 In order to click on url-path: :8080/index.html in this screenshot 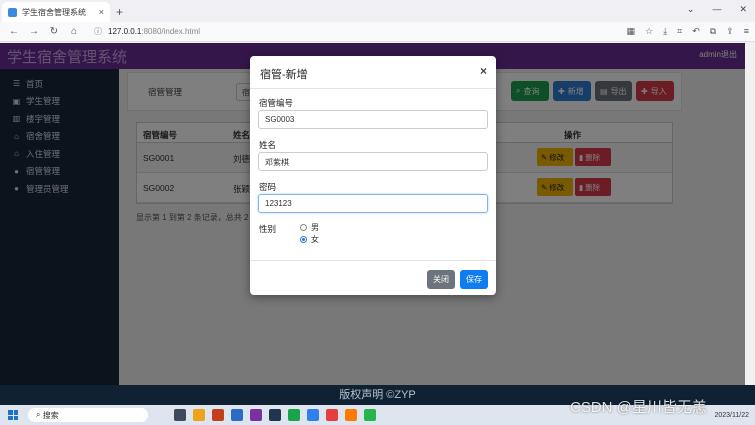, I will do `click(171, 31)`.